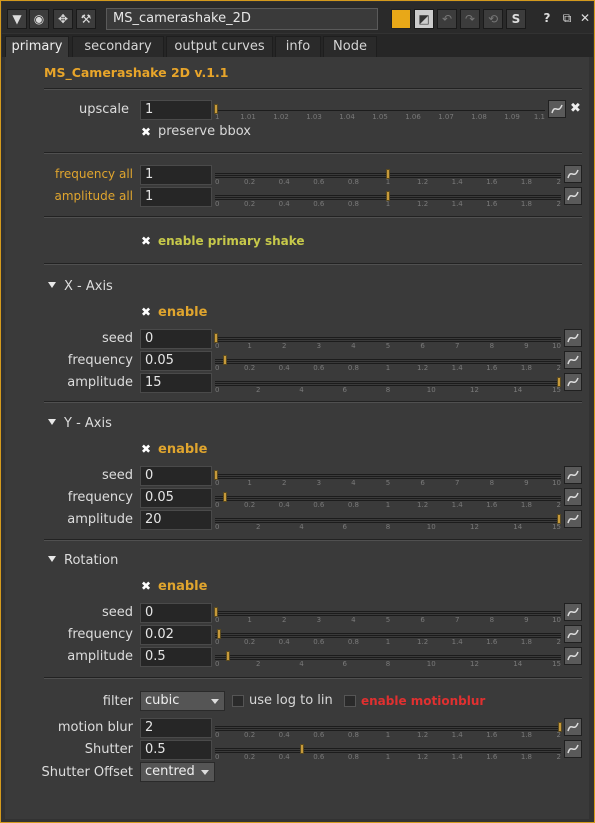  What do you see at coordinates (388, 384) in the screenshot?
I see `x-amplitude-slider: 0 2 4 6 8 10 12 14 15` at bounding box center [388, 384].